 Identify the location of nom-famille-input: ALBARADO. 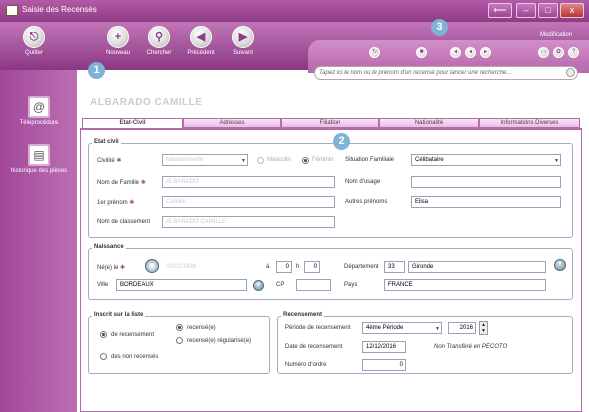
(248, 182).